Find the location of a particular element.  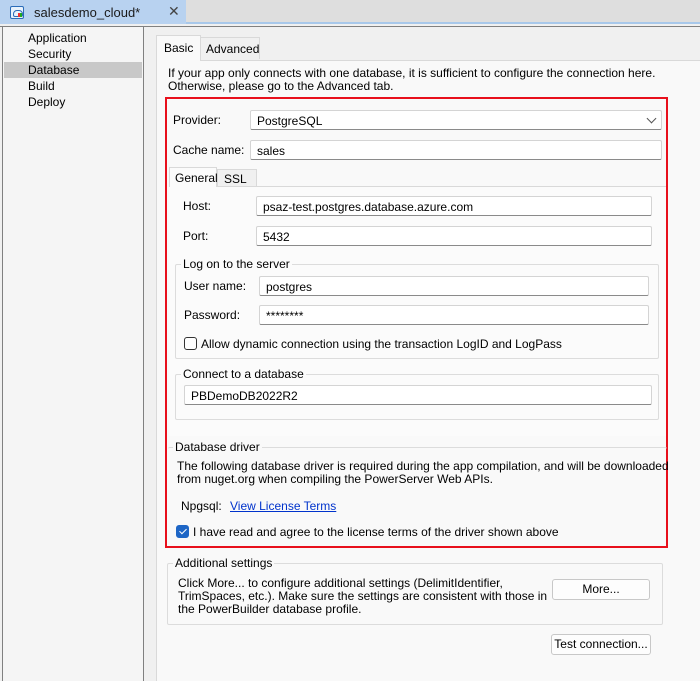

provider-select: PostgreSQL is located at coordinates (456, 120).